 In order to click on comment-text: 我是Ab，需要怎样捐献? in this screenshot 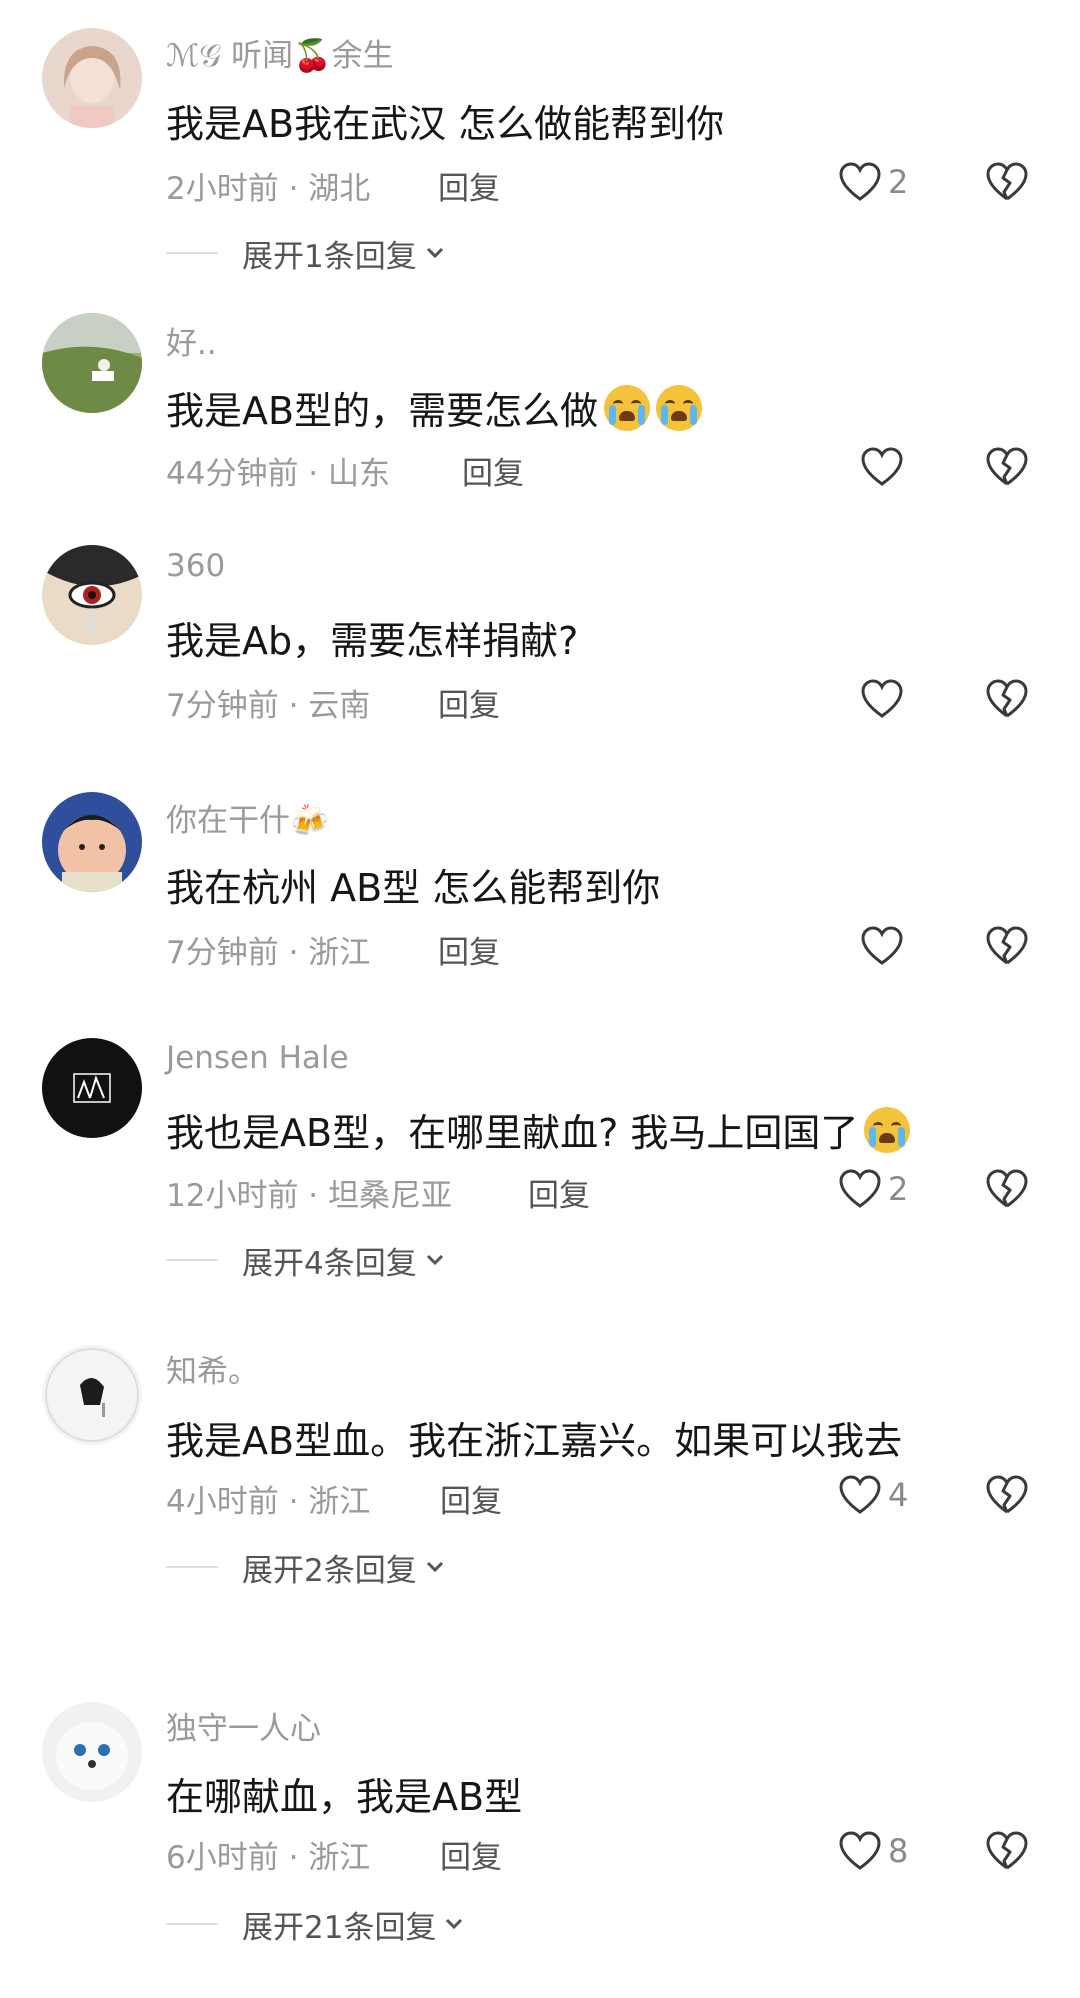, I will do `click(372, 641)`.